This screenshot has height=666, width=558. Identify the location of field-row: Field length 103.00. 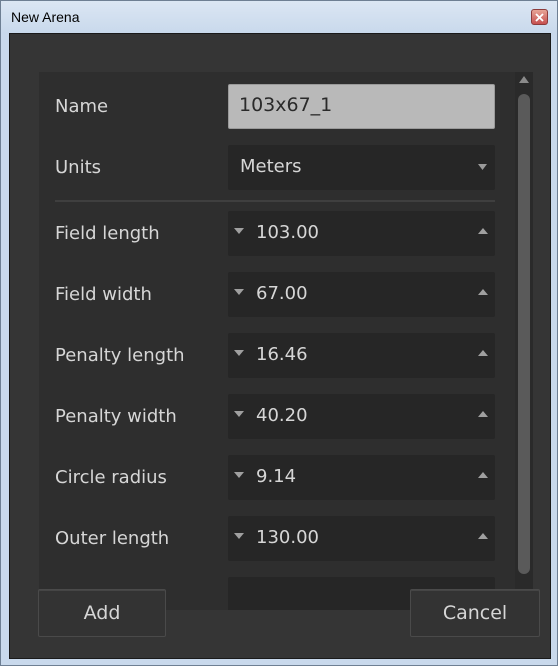
(277, 235).